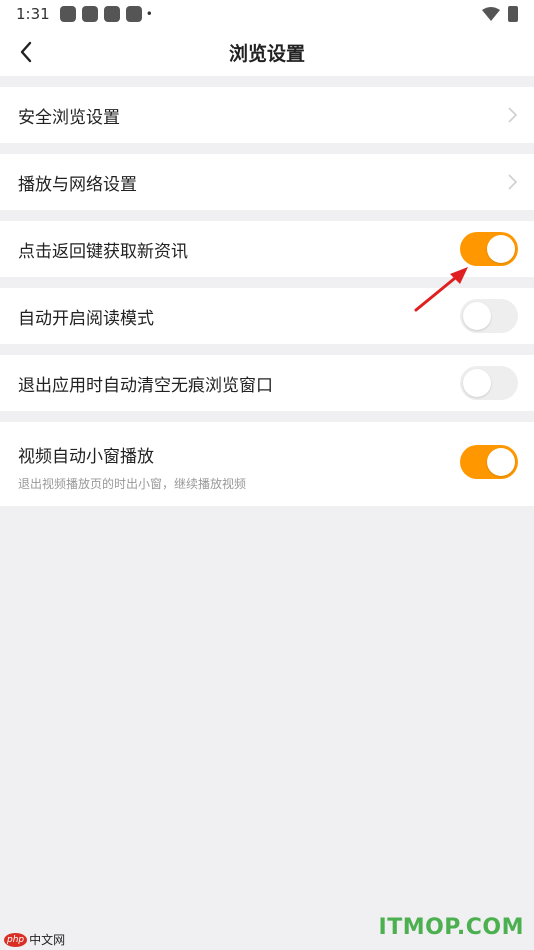  What do you see at coordinates (86, 318) in the screenshot?
I see `setting-label: 自动开启阅读模式` at bounding box center [86, 318].